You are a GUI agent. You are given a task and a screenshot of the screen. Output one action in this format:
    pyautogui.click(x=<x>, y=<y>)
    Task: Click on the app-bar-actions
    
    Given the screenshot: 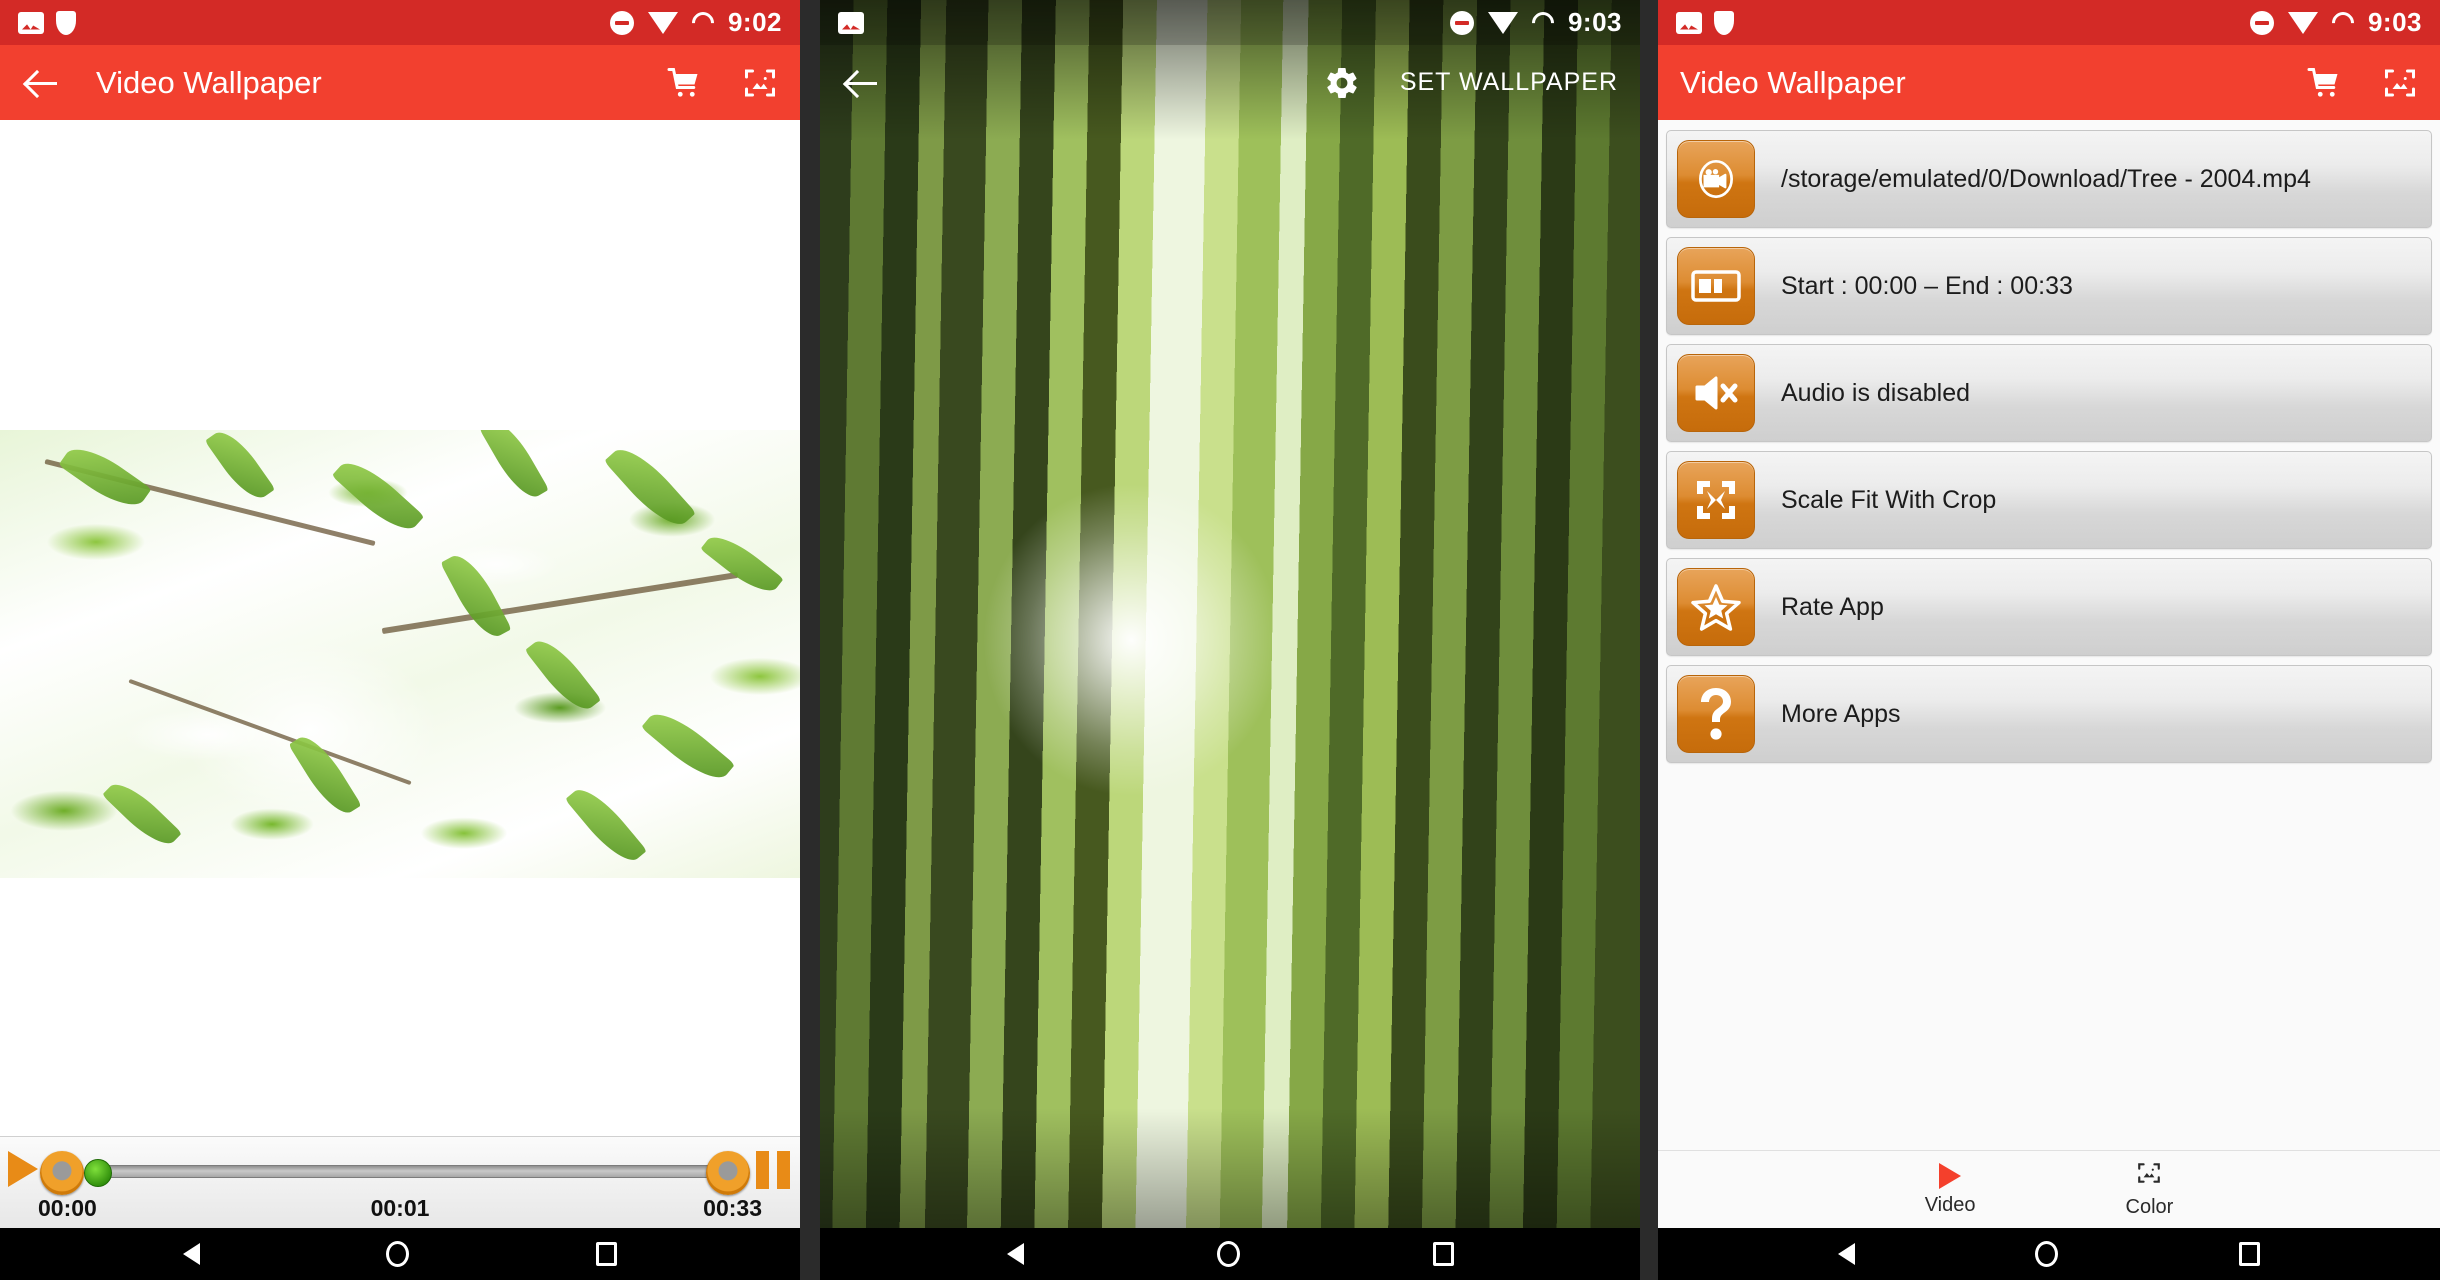 What is the action you would take?
    pyautogui.click(x=2362, y=83)
    